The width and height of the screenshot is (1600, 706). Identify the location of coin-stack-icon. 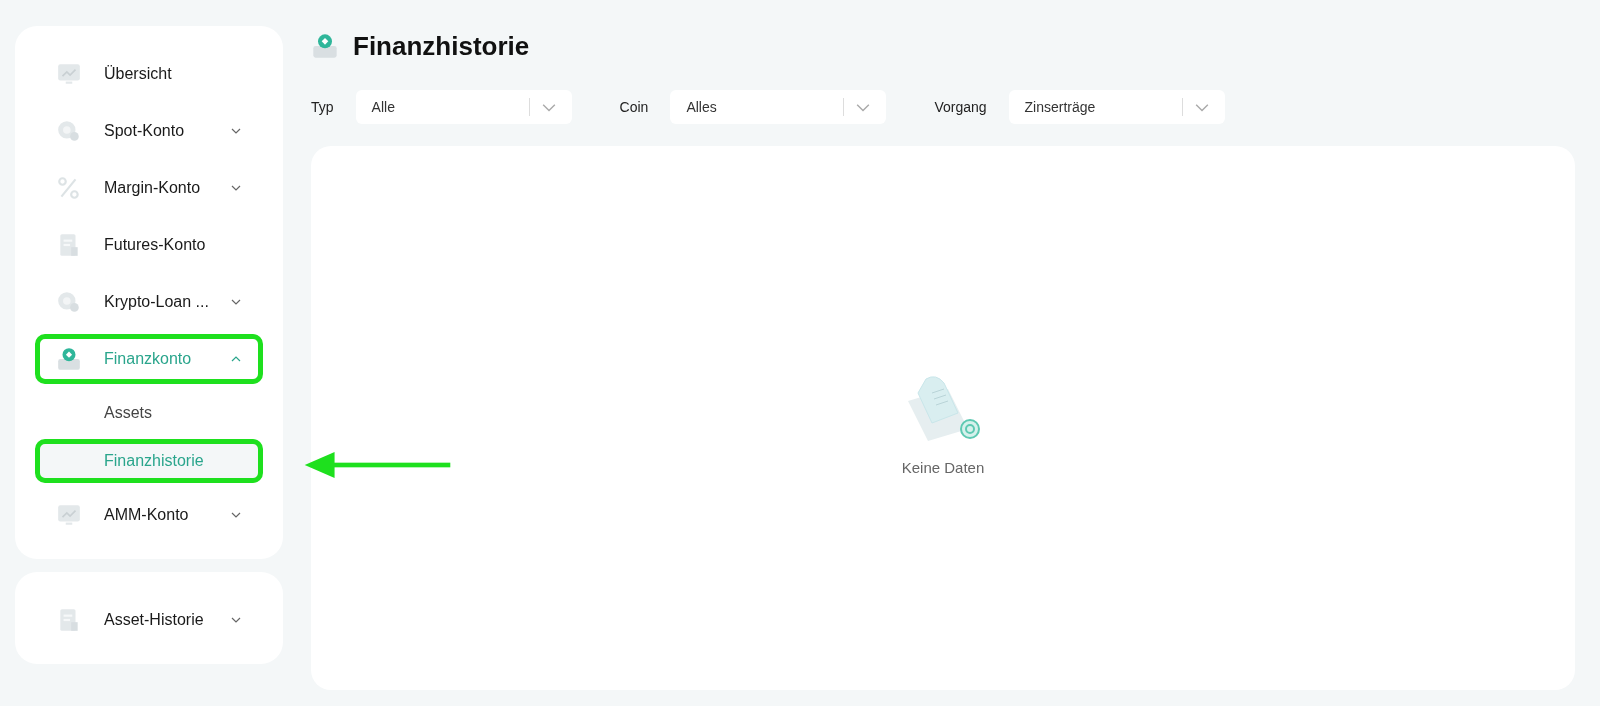
(69, 359).